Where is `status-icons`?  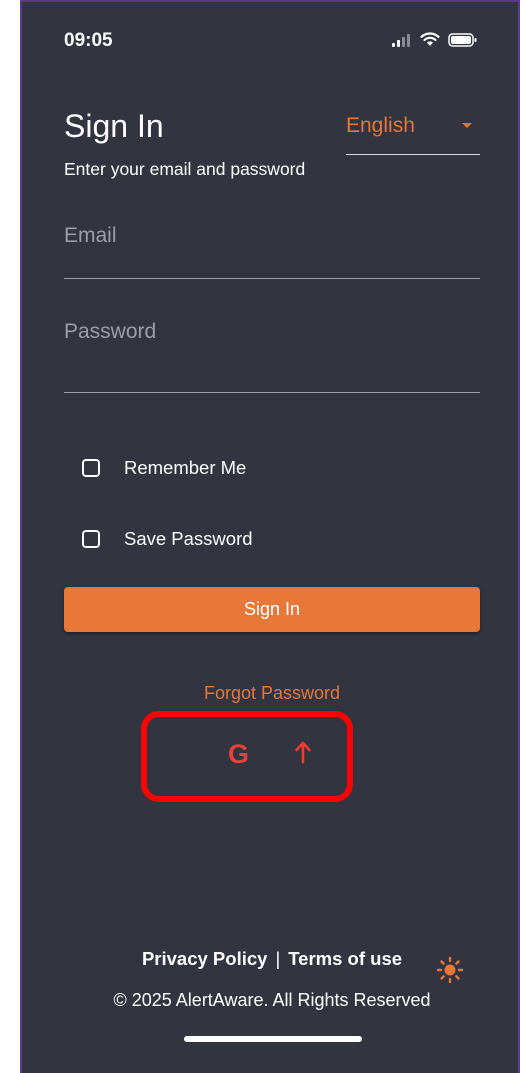
status-icons is located at coordinates (435, 39).